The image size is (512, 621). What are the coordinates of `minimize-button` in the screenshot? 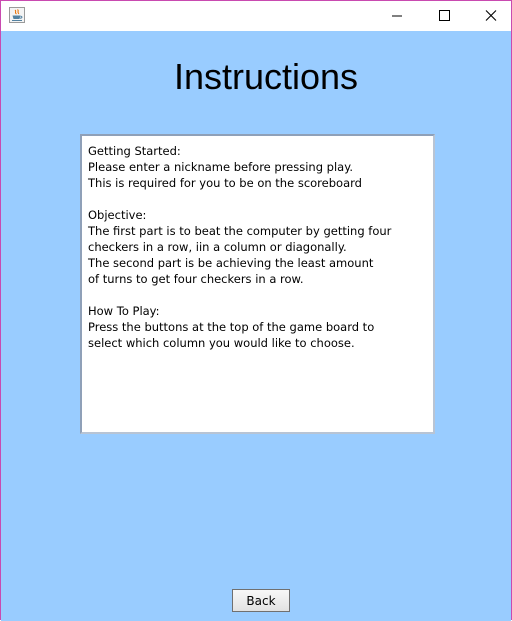 It's located at (397, 16).